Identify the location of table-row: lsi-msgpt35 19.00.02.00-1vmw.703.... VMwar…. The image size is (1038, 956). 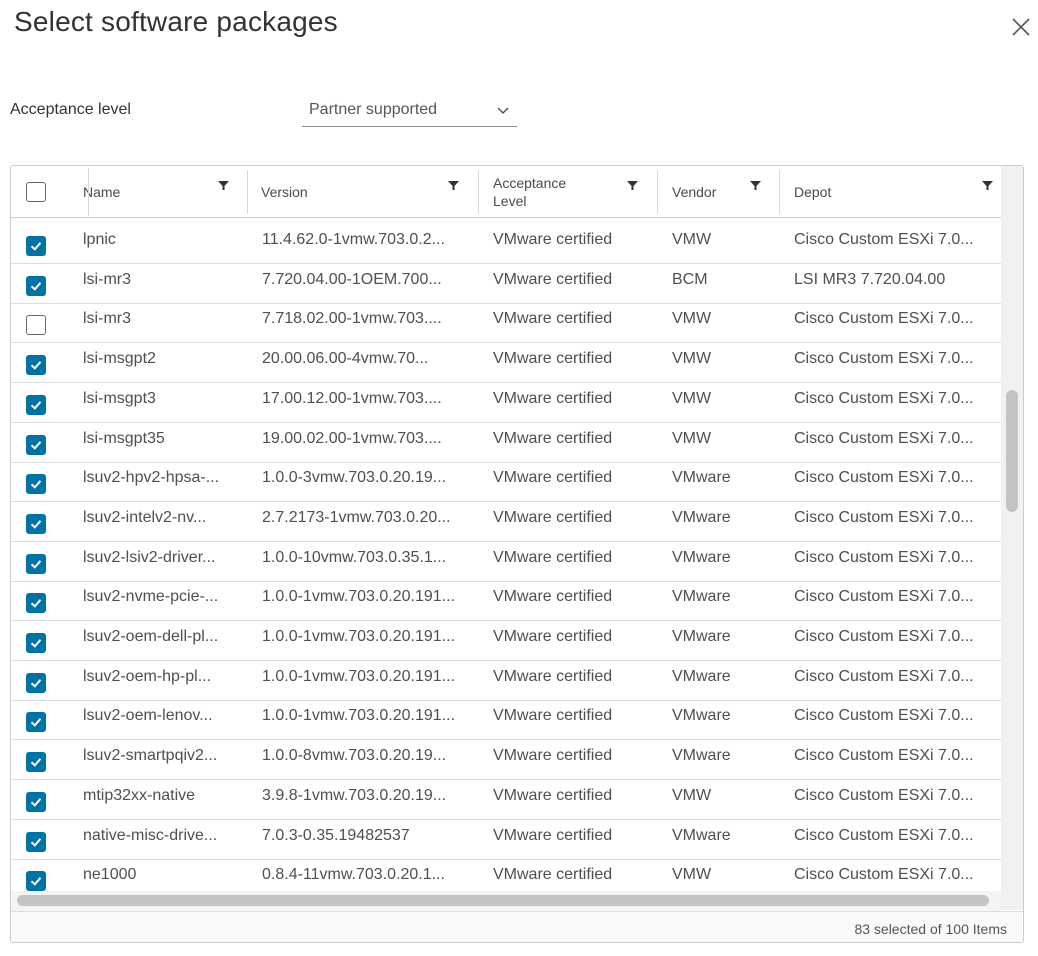
(506, 443).